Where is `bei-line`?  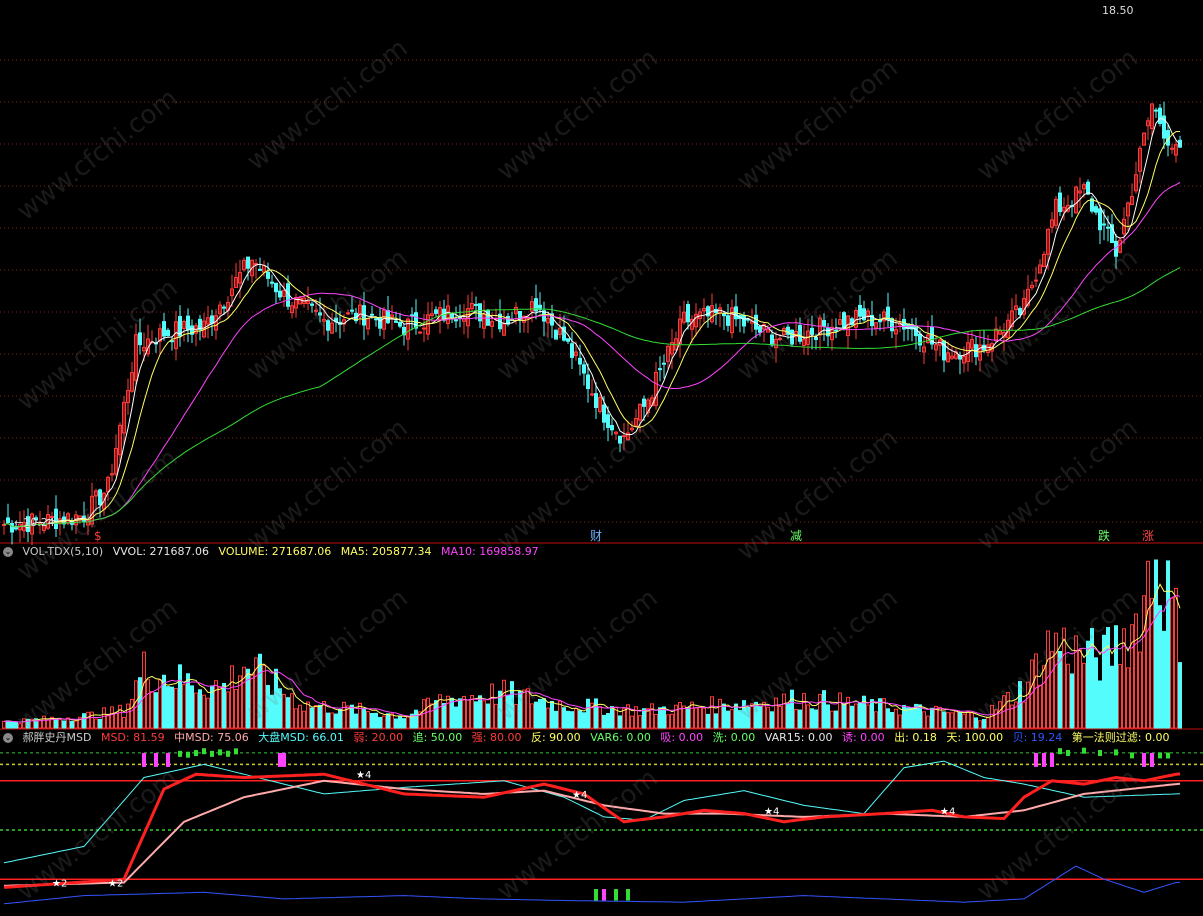
bei-line is located at coordinates (592, 885).